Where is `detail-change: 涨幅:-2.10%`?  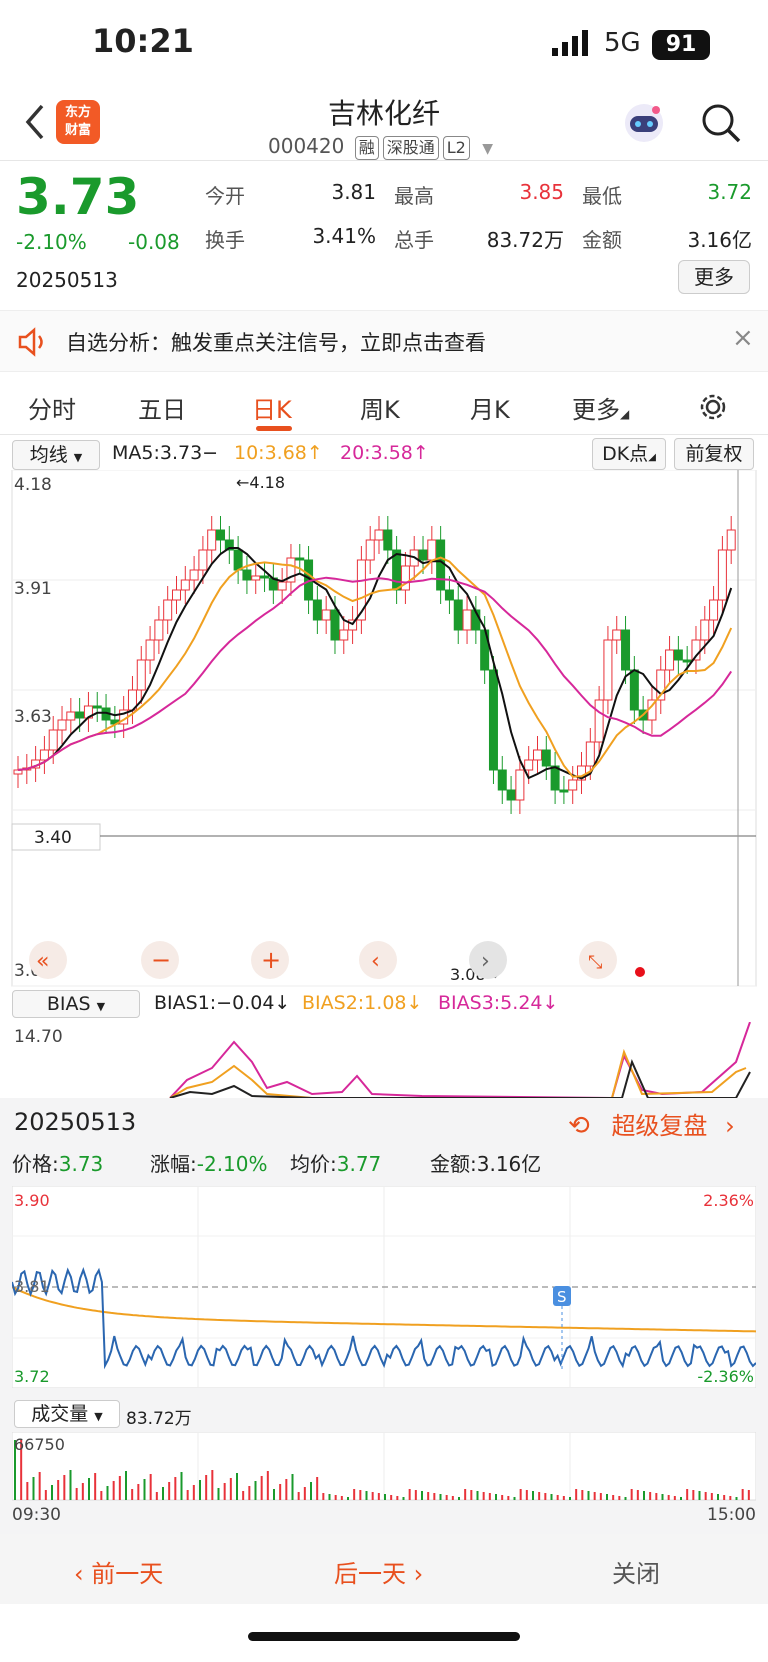
detail-change: 涨幅:-2.10% is located at coordinates (209, 1164).